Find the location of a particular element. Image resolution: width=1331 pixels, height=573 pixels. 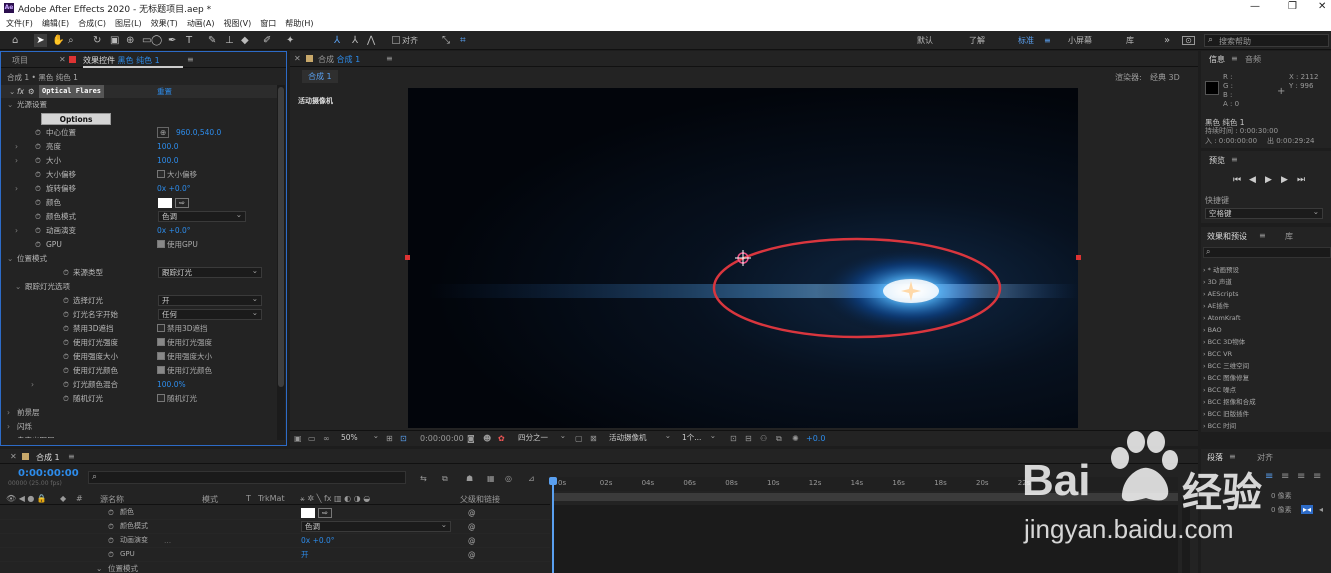

pickwhip-icon: @ is located at coordinates (472, 526).